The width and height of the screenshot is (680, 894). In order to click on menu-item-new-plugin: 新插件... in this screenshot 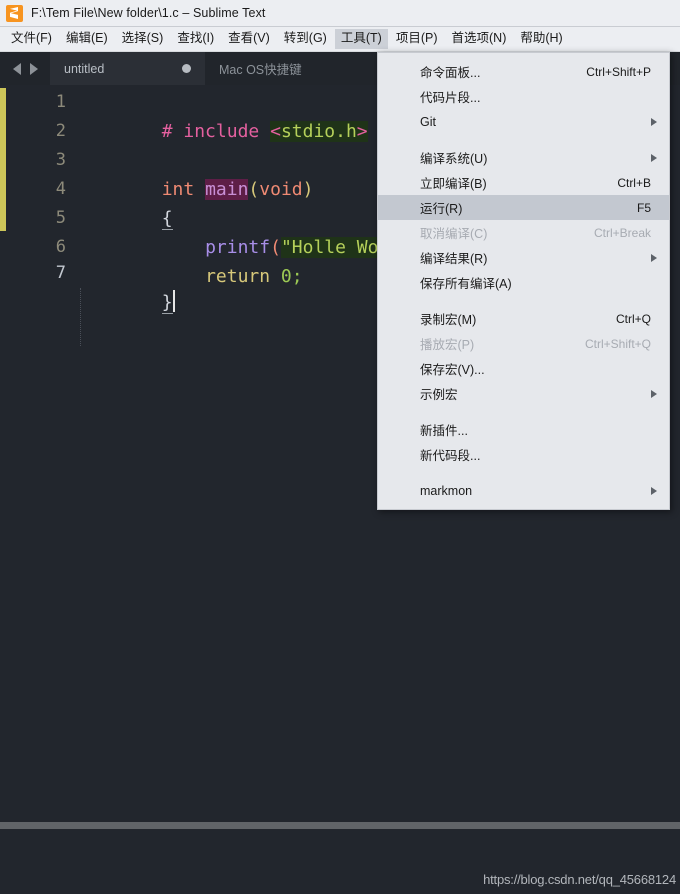, I will do `click(523, 429)`.